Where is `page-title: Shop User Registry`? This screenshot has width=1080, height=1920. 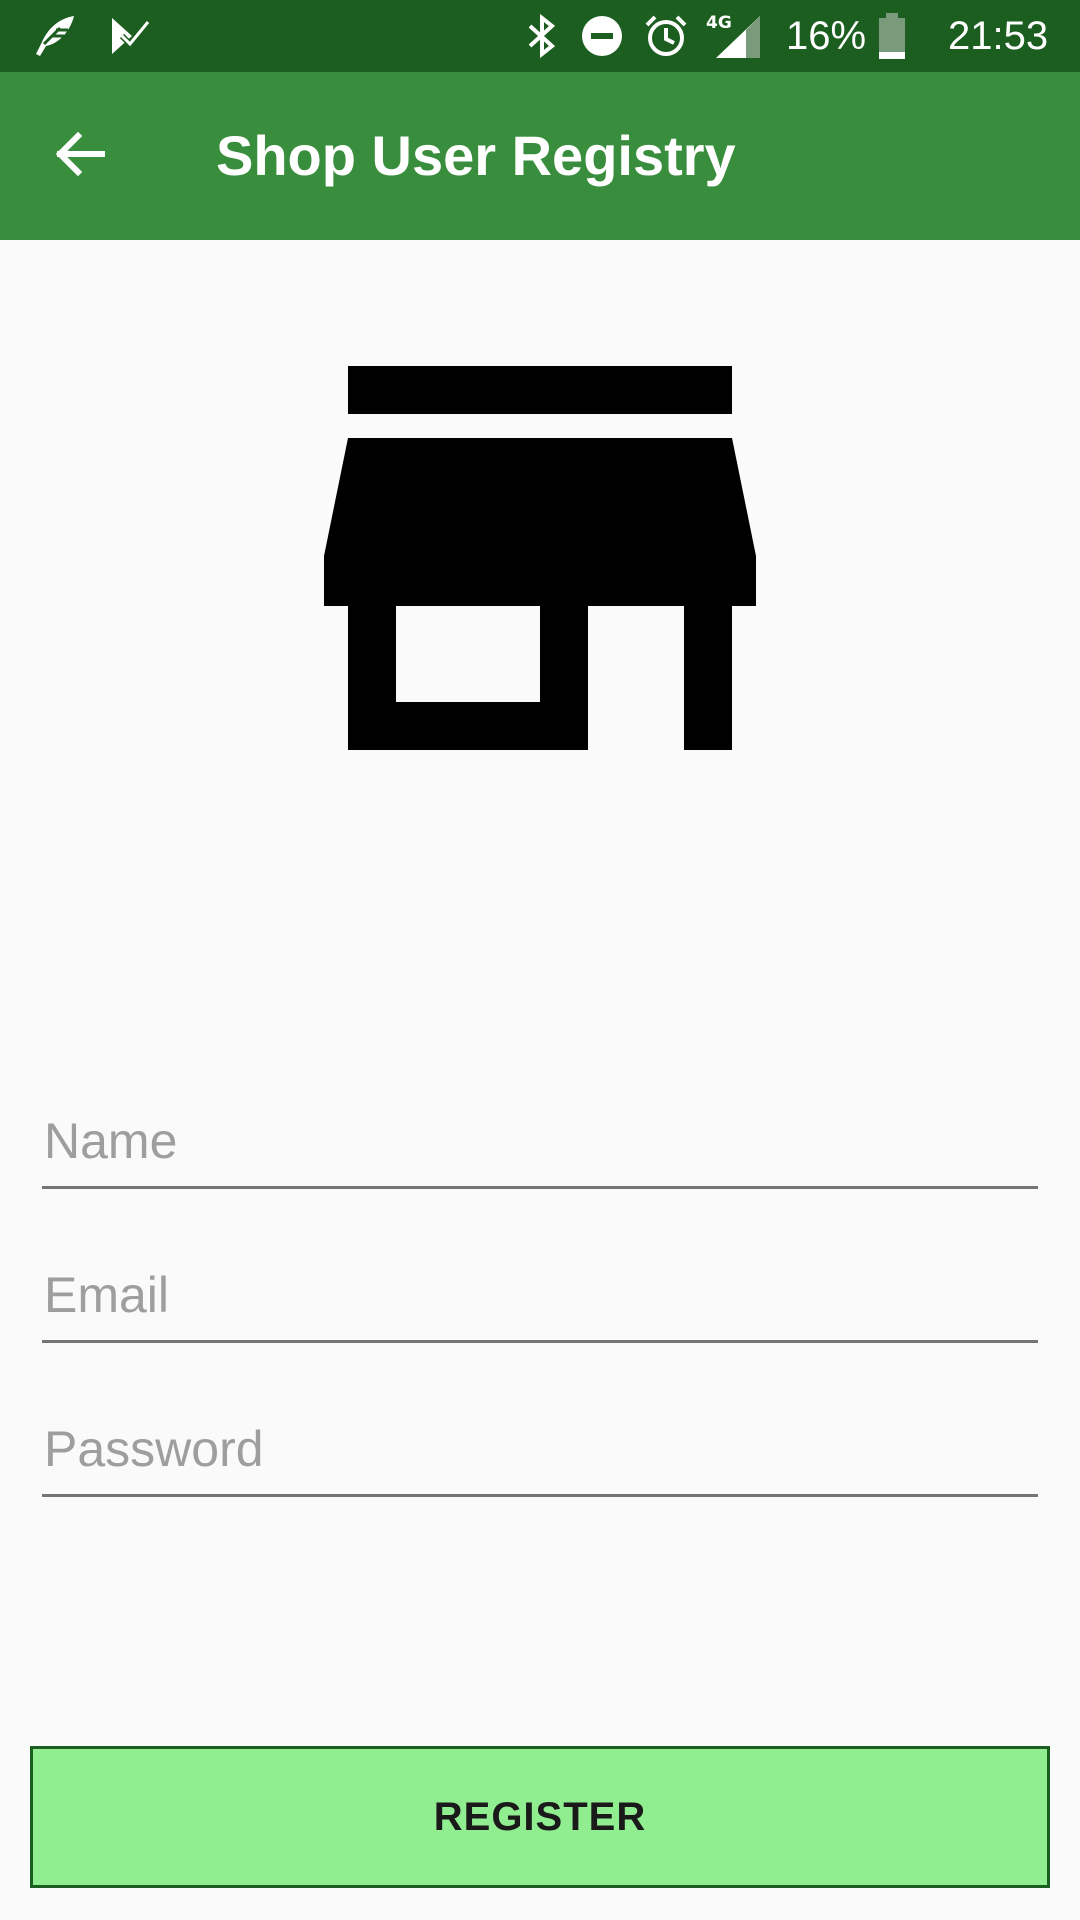
page-title: Shop User Registry is located at coordinates (476, 155).